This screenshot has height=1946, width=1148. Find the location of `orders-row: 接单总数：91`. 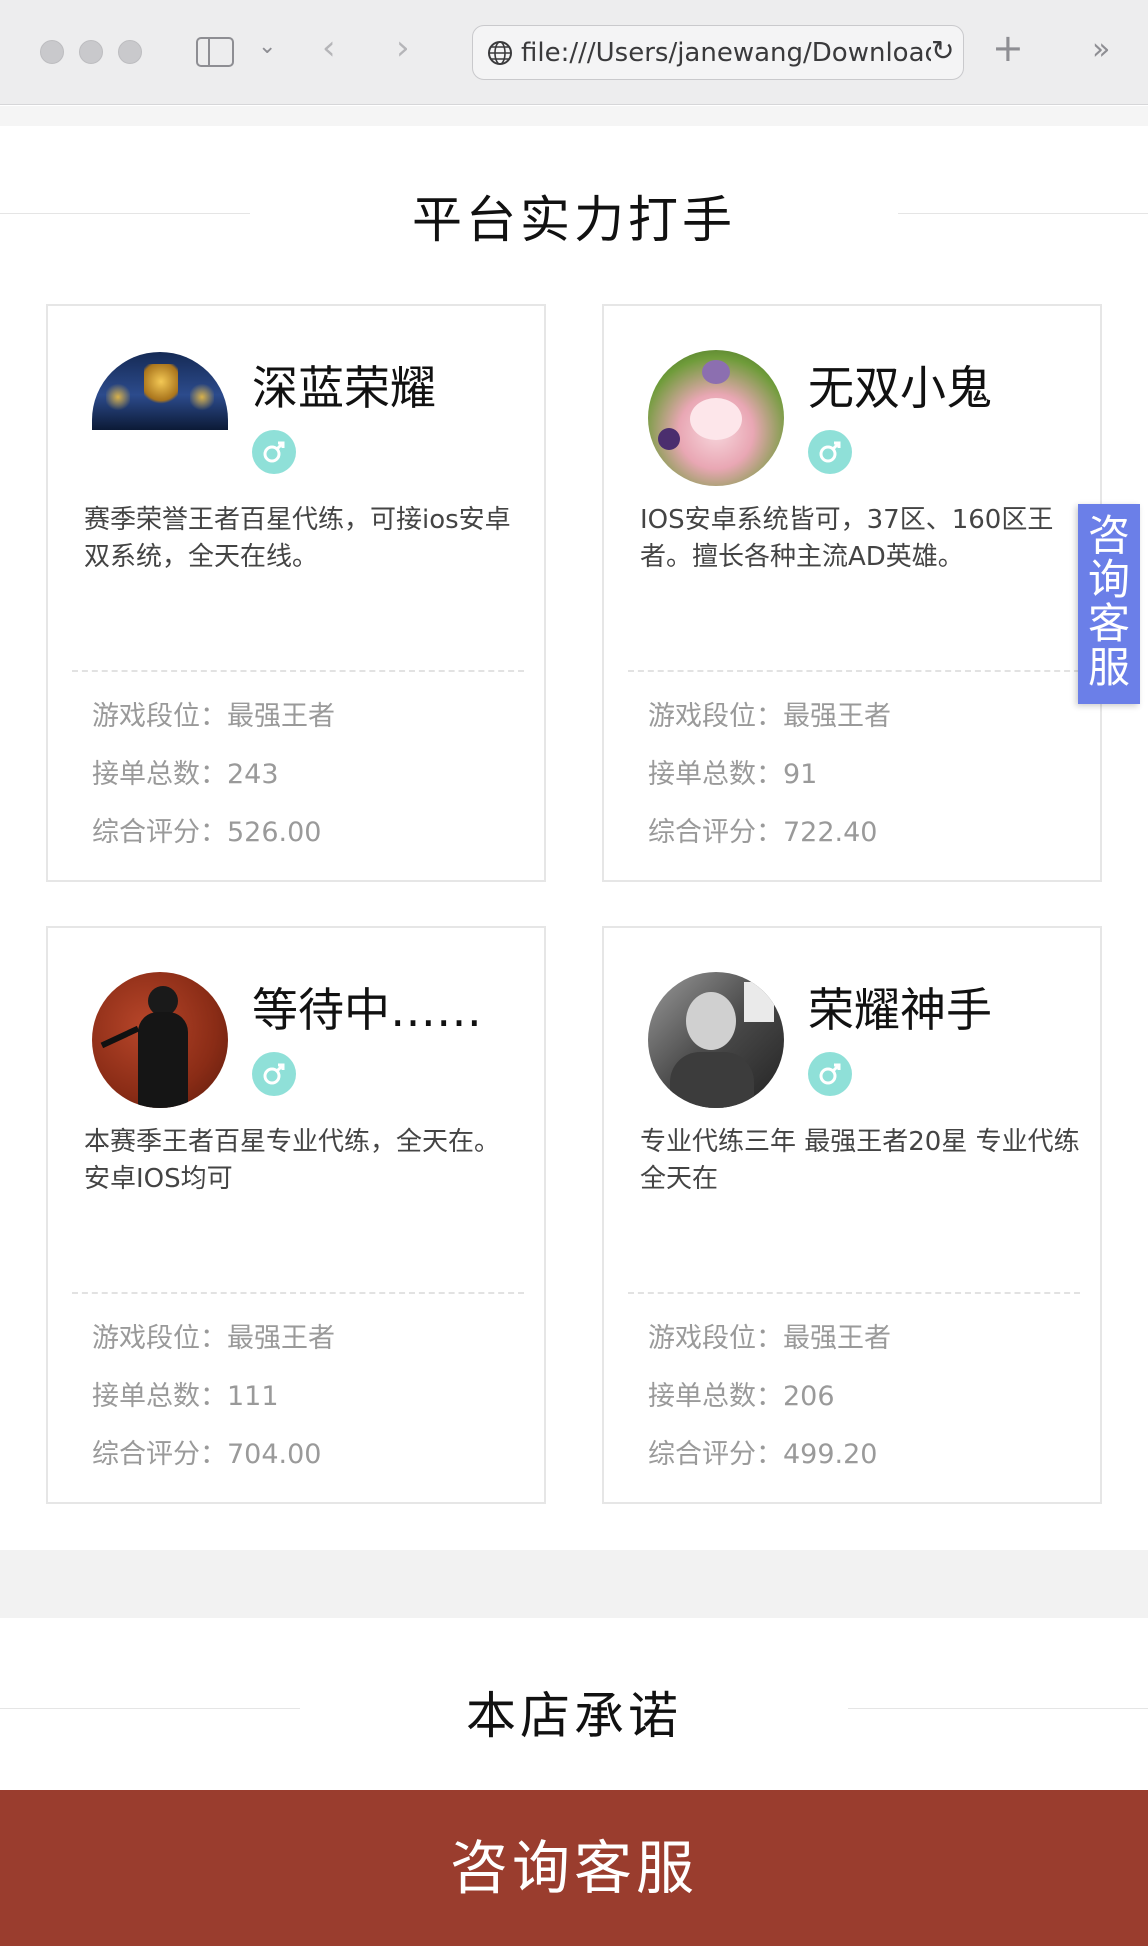

orders-row: 接单总数：91 is located at coordinates (733, 774).